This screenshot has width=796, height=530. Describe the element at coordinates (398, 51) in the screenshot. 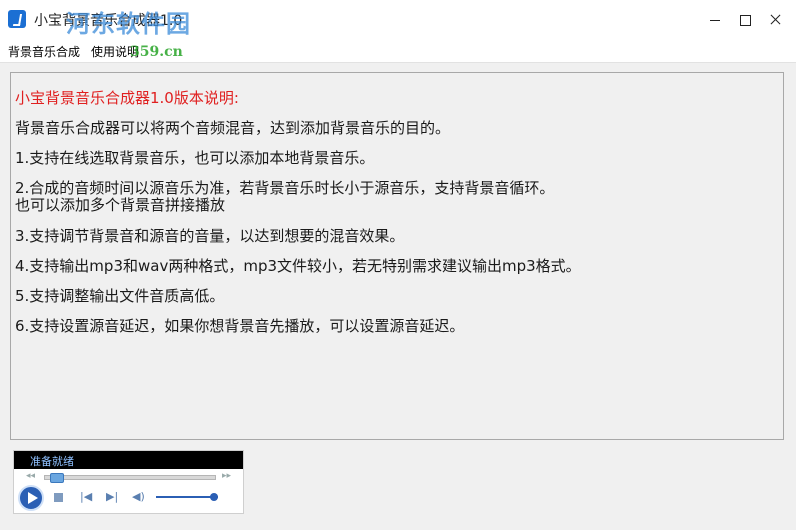

I see `menu-bar: 背景音乐合成 使用说明` at that location.